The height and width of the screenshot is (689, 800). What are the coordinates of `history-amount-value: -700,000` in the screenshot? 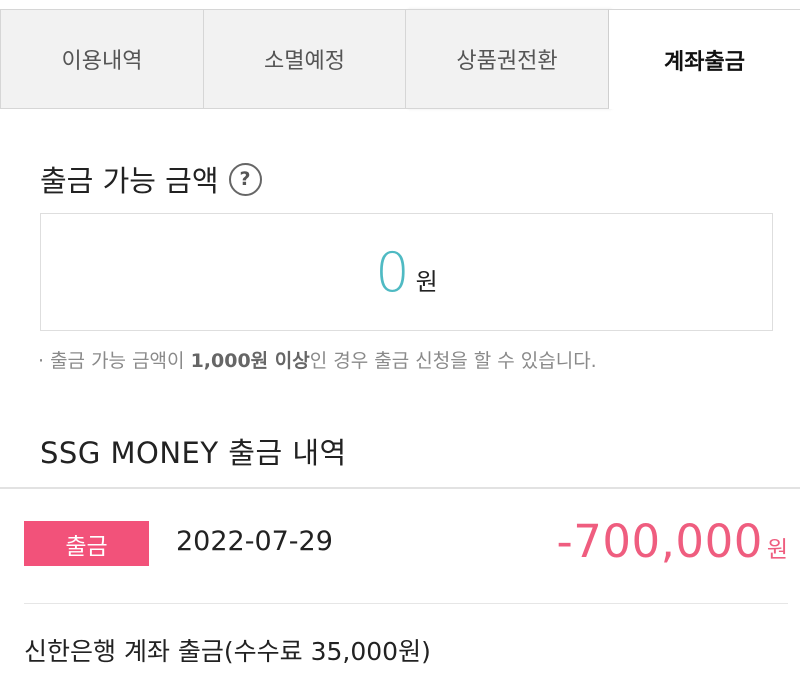 It's located at (659, 541).